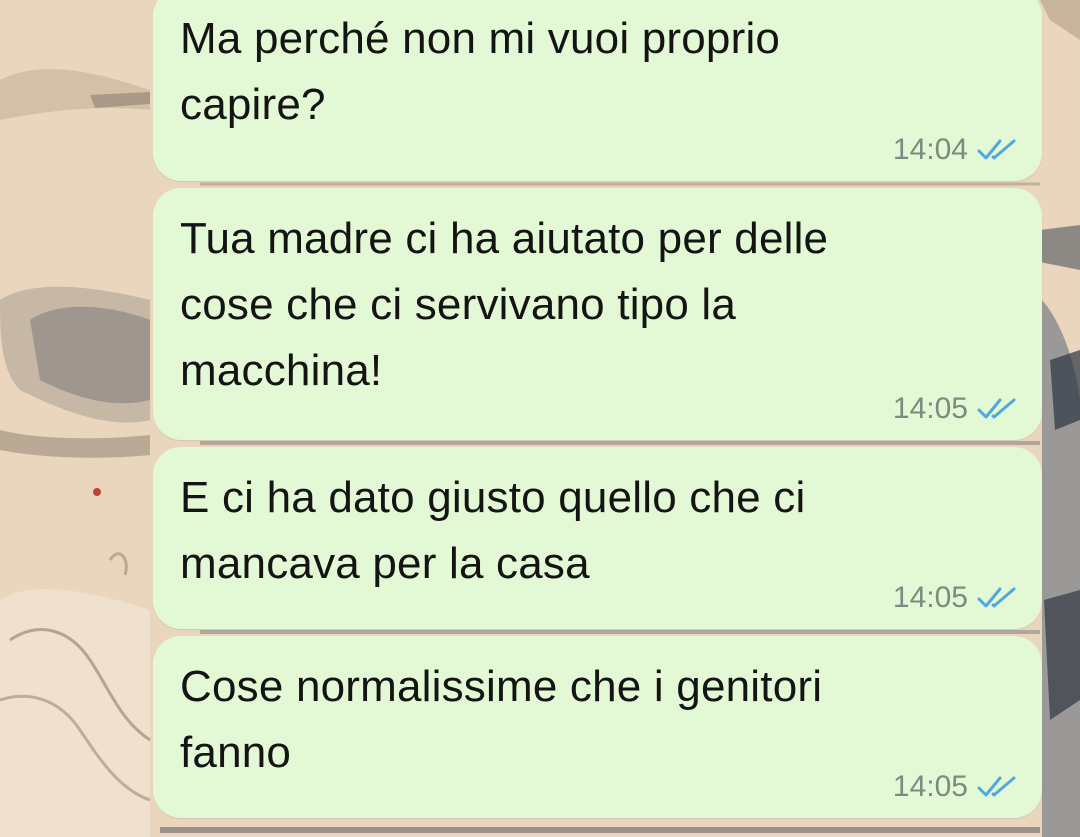  Describe the element at coordinates (930, 149) in the screenshot. I see `message-time: 14:04` at that location.